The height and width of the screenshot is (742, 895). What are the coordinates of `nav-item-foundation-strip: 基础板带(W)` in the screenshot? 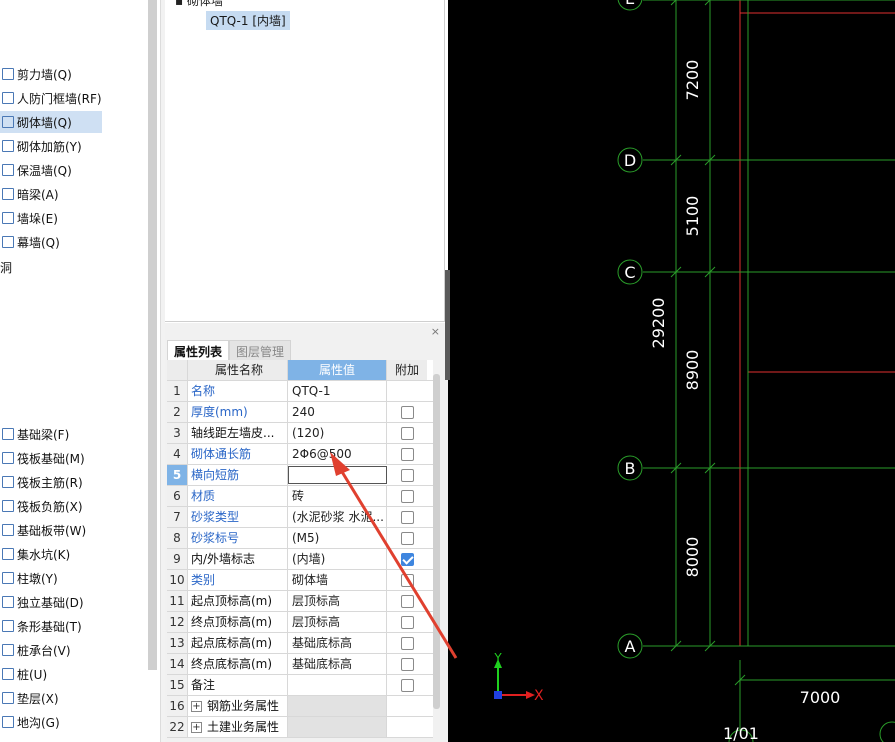 It's located at (51, 530).